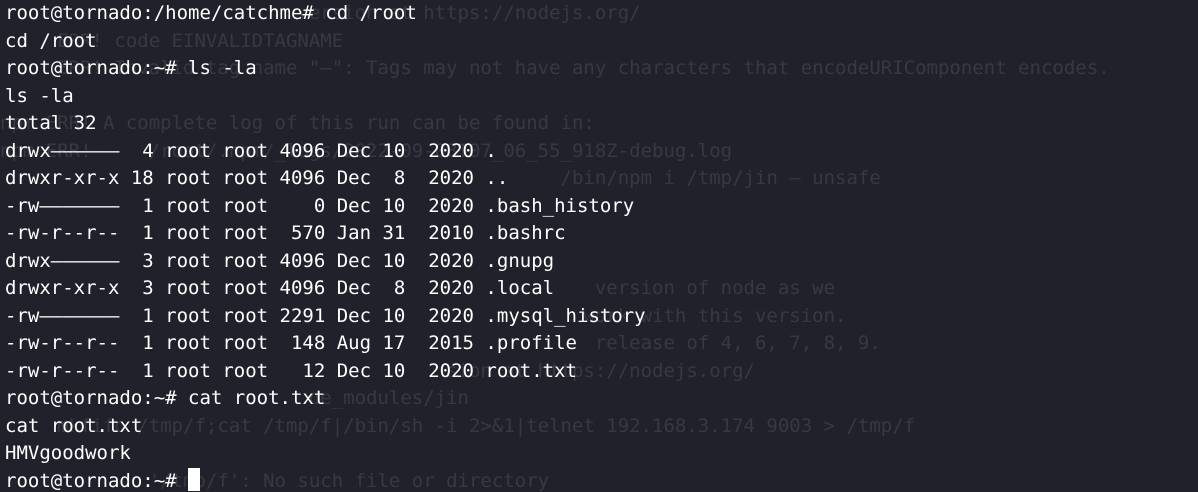 The height and width of the screenshot is (492, 1198). What do you see at coordinates (51, 123) in the screenshot?
I see `terminal-line: total 32` at bounding box center [51, 123].